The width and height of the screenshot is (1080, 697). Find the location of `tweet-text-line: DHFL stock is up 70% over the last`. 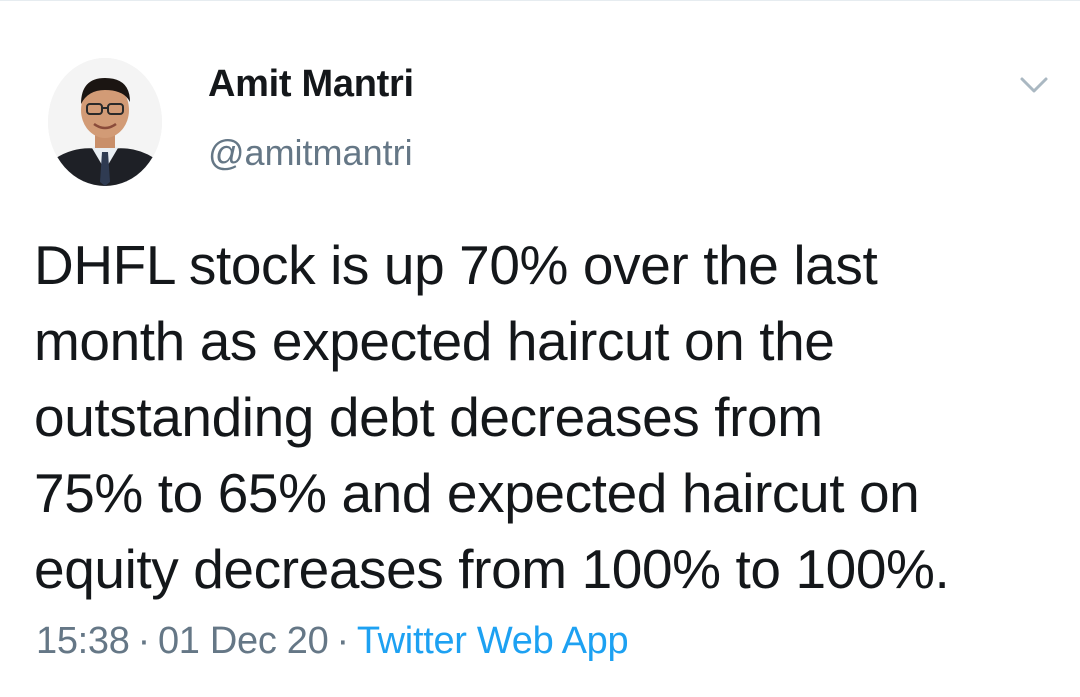

tweet-text-line: DHFL stock is up 70% over the last is located at coordinates (456, 265).